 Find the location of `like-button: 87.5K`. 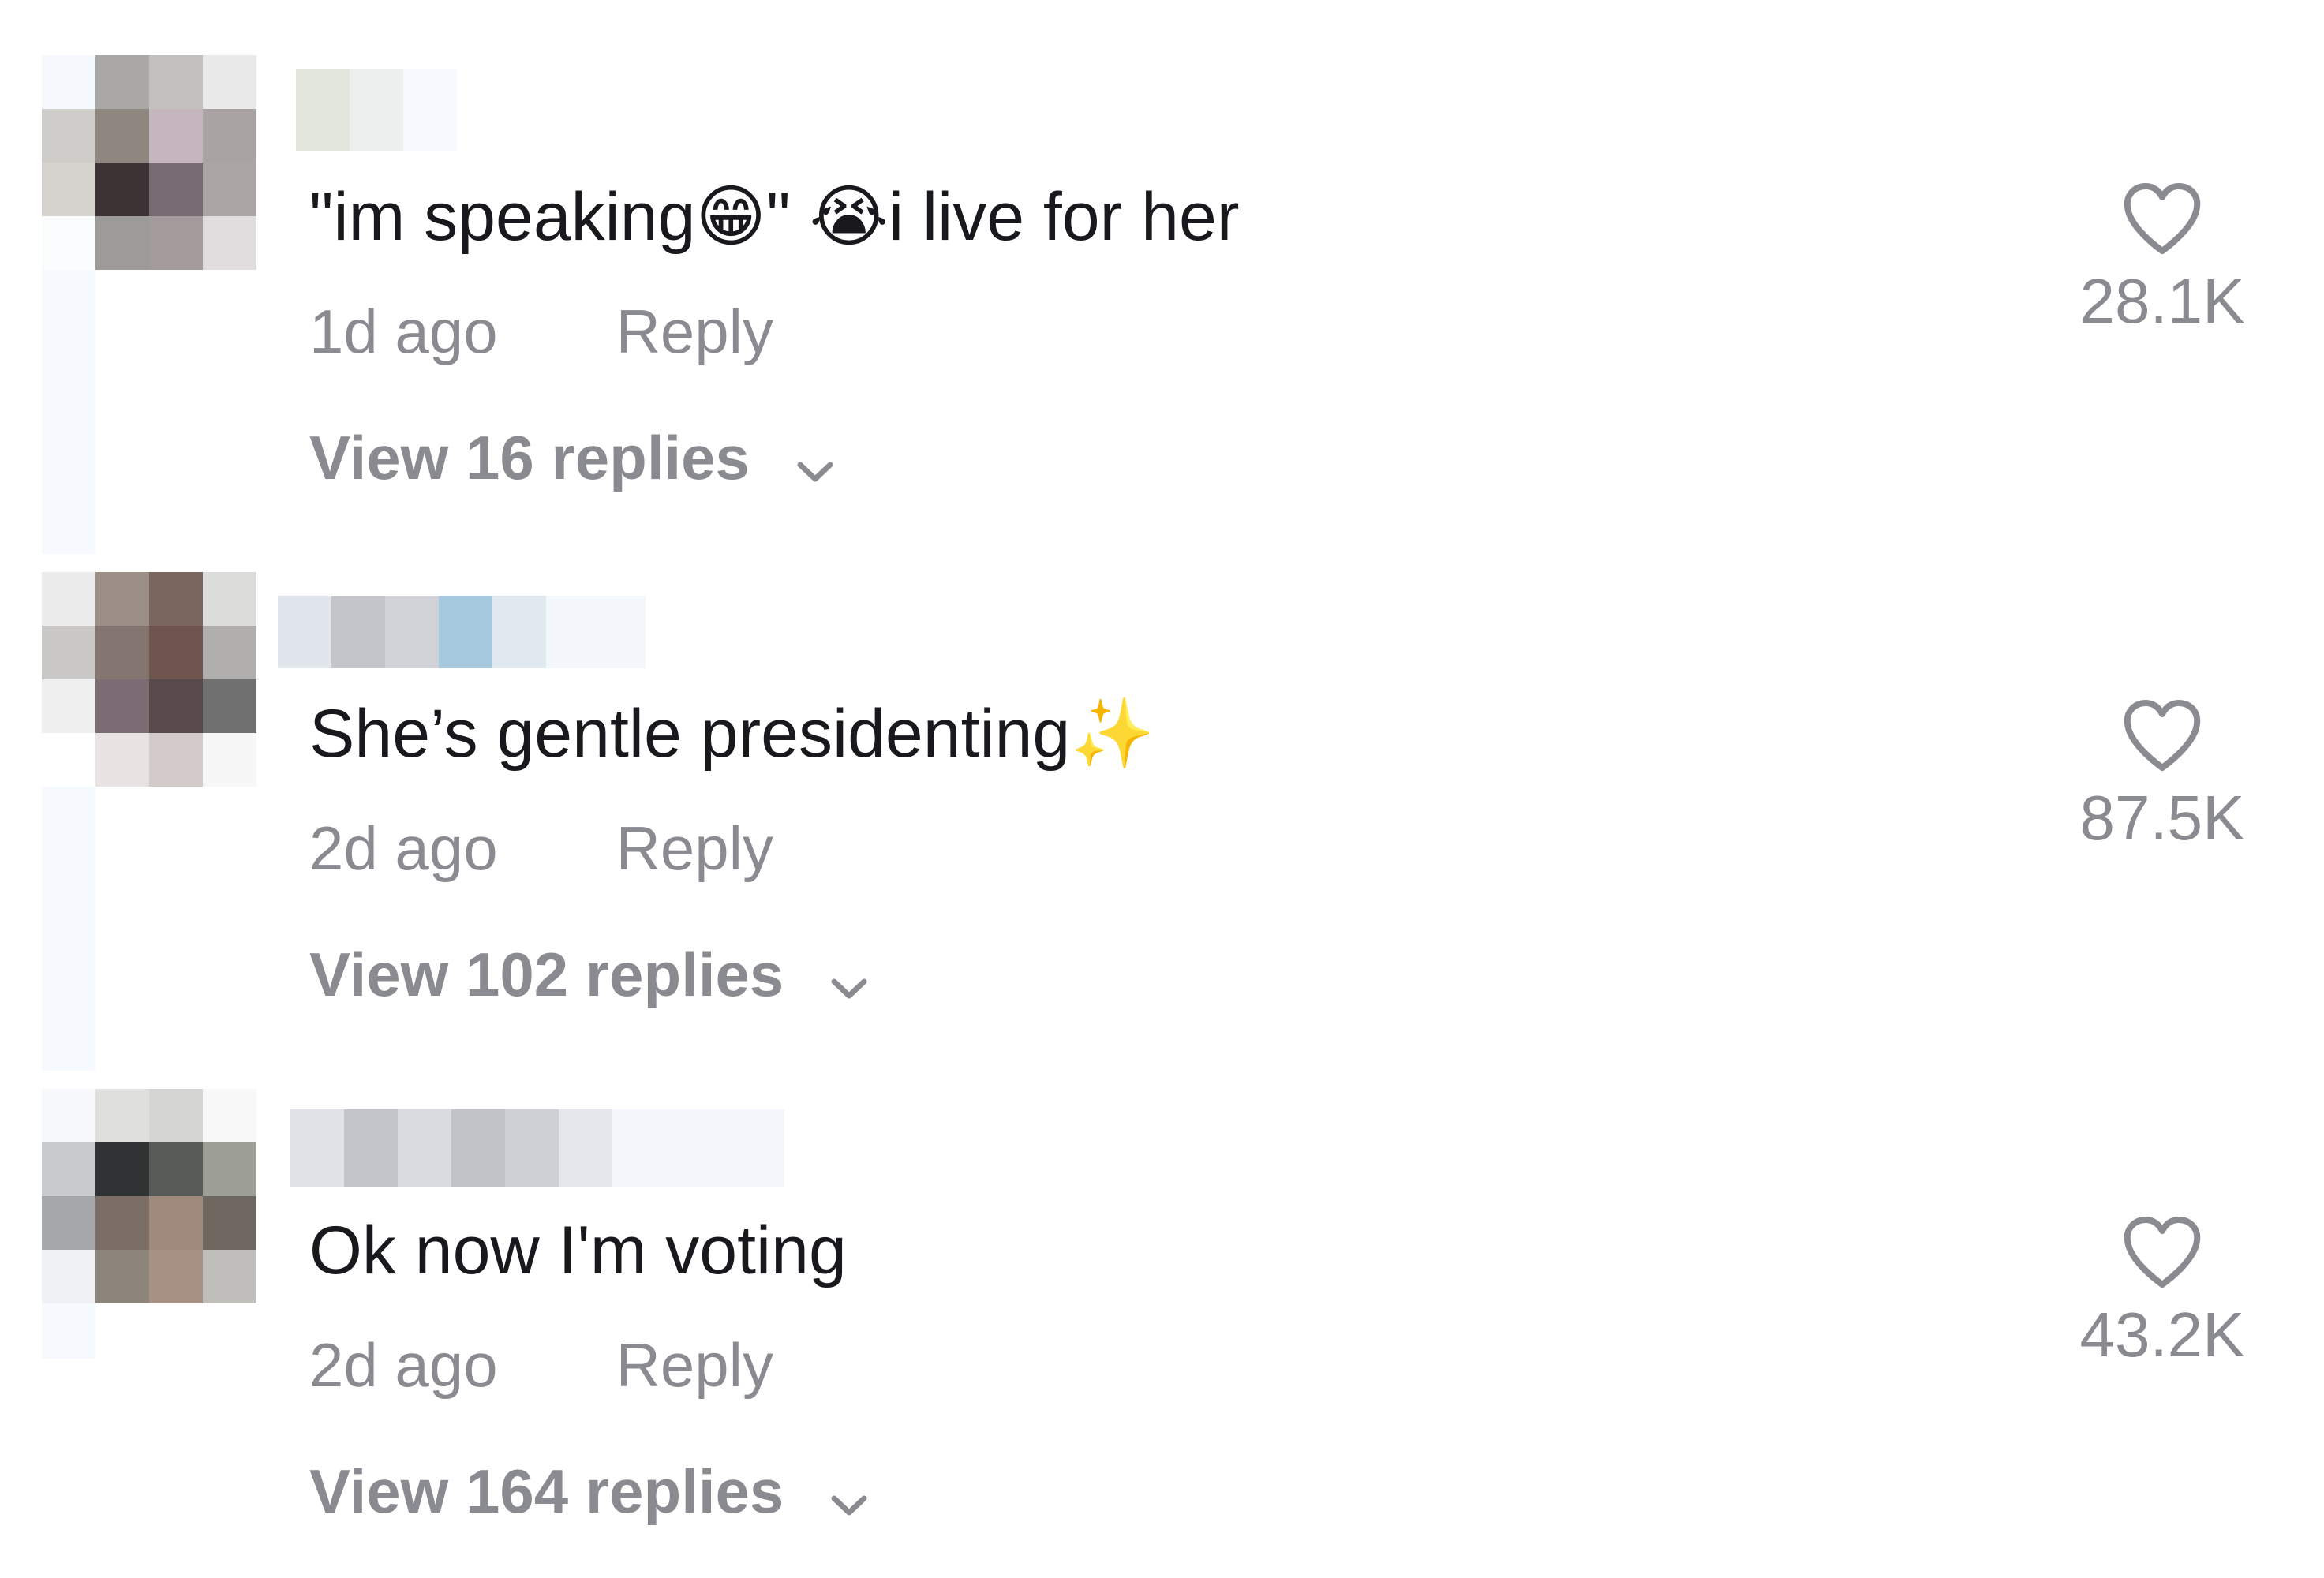

like-button: 87.5K is located at coordinates (2162, 778).